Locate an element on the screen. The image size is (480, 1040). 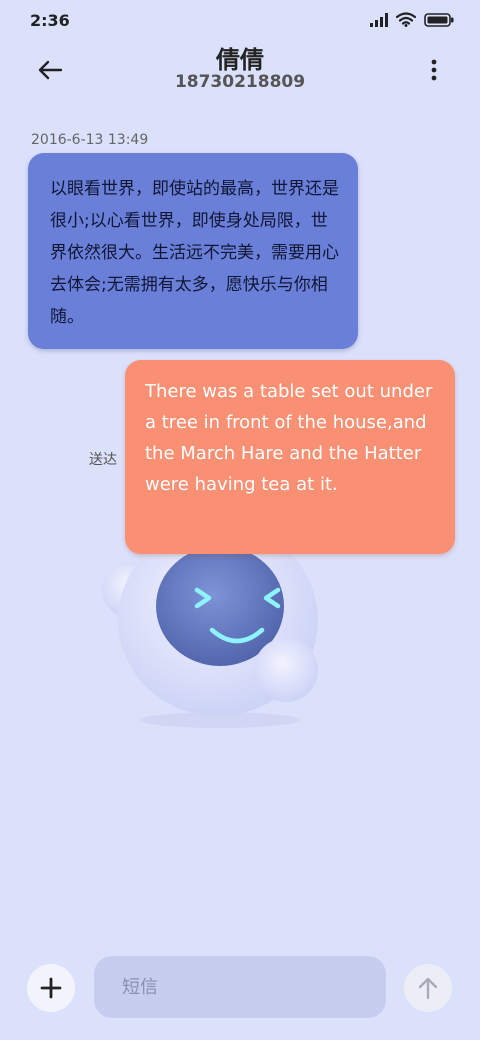
message-timestamp: 2016-6-13 13:49 is located at coordinates (90, 140).